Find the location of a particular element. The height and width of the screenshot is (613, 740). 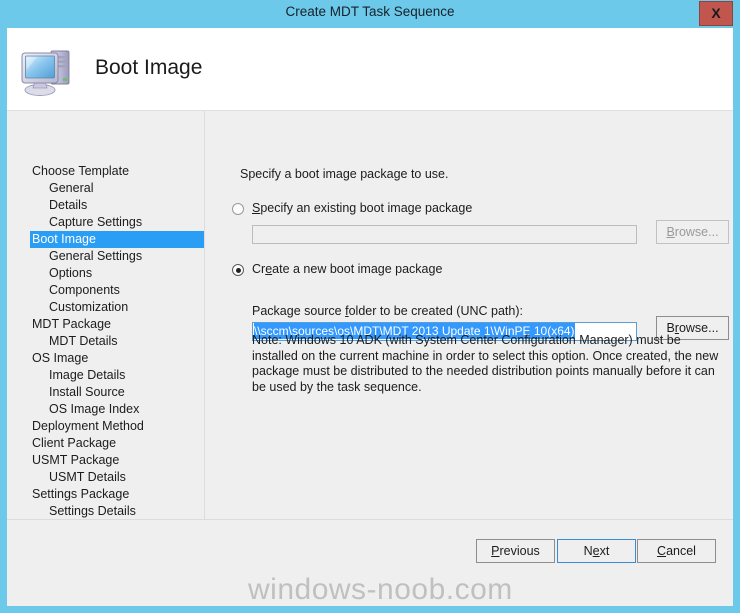

footer-bar: Previous Next Cancel is located at coordinates (370, 562).